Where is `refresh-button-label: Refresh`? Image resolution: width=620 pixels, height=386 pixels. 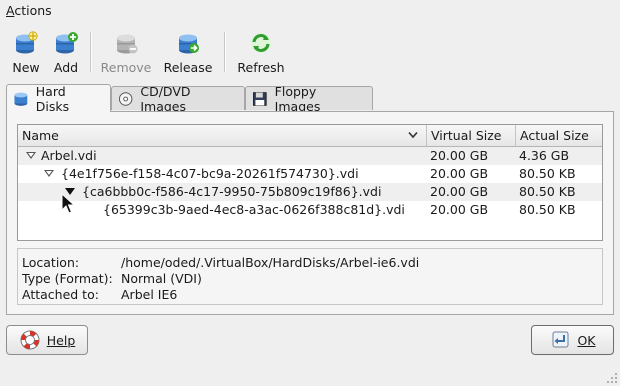
refresh-button-label: Refresh is located at coordinates (261, 67).